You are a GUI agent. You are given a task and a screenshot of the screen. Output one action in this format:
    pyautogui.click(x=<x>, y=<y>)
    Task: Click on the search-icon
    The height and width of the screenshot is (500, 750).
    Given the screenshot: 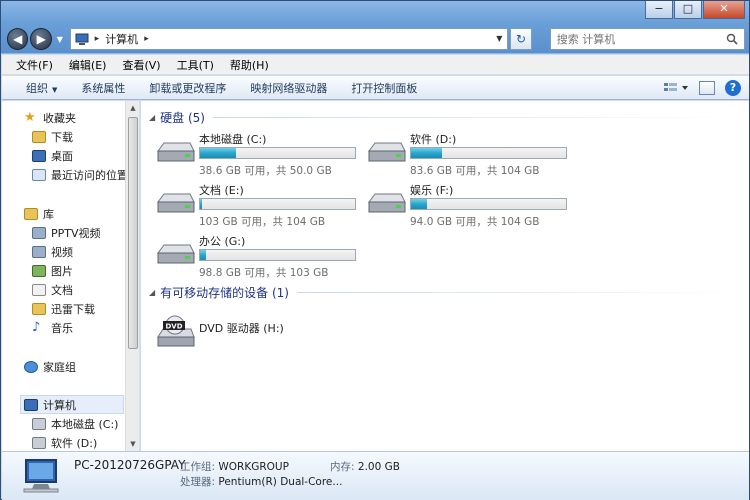 What is the action you would take?
    pyautogui.click(x=732, y=39)
    